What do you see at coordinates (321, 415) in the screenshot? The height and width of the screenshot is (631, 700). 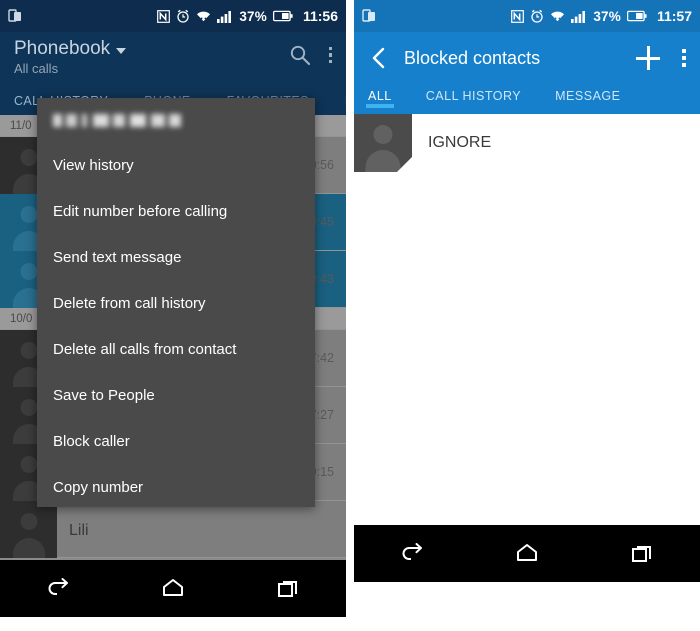 I see `call-time: 7:27` at bounding box center [321, 415].